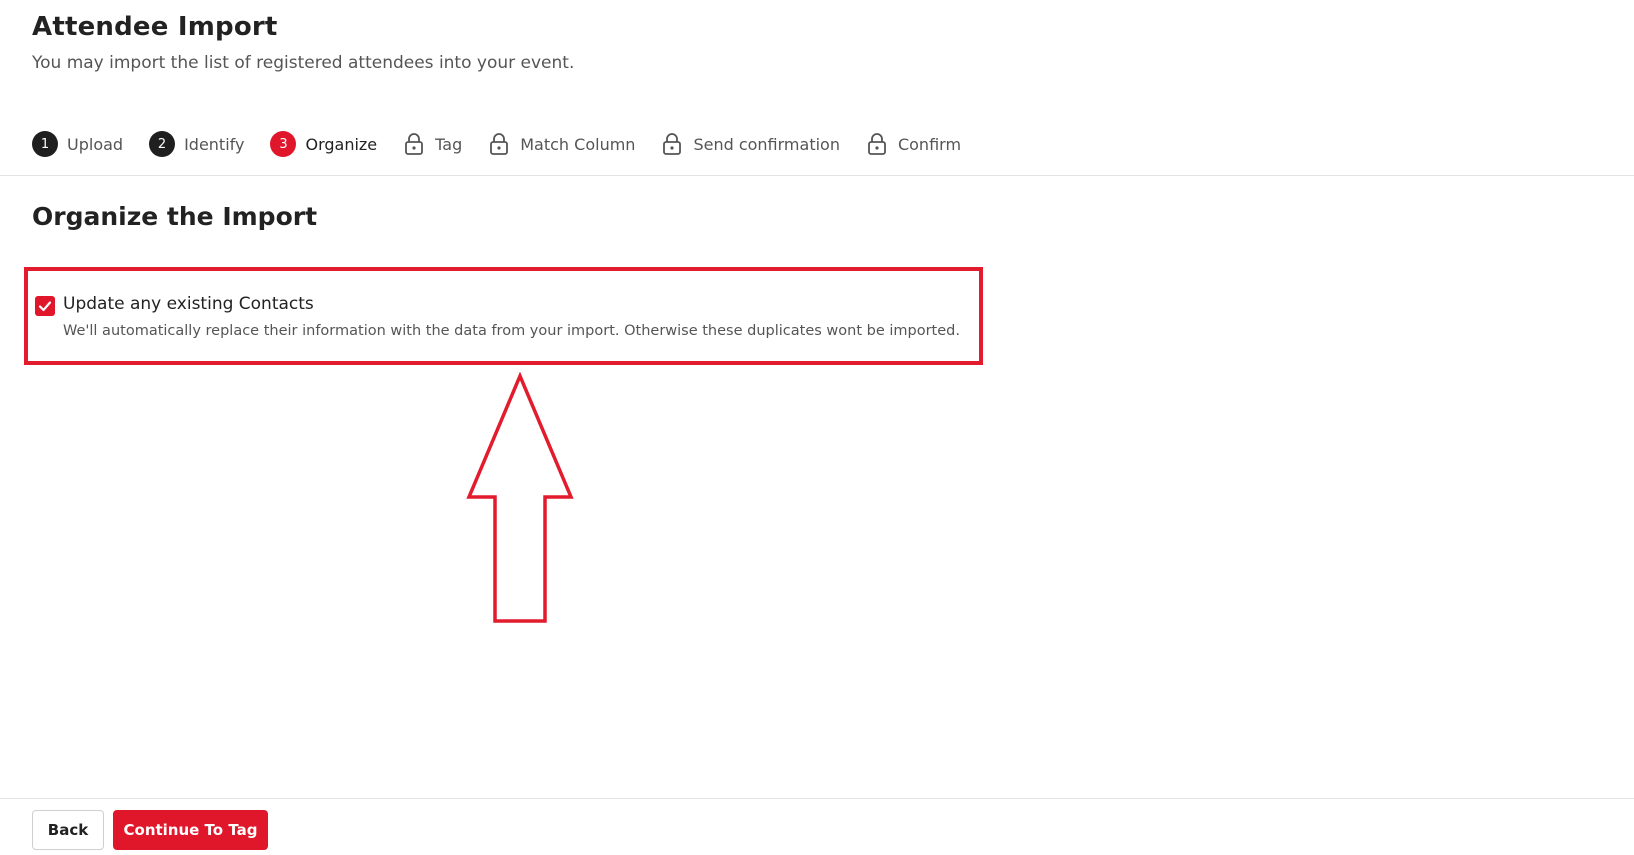  Describe the element at coordinates (432, 144) in the screenshot. I see `step-tag: Tag` at that location.